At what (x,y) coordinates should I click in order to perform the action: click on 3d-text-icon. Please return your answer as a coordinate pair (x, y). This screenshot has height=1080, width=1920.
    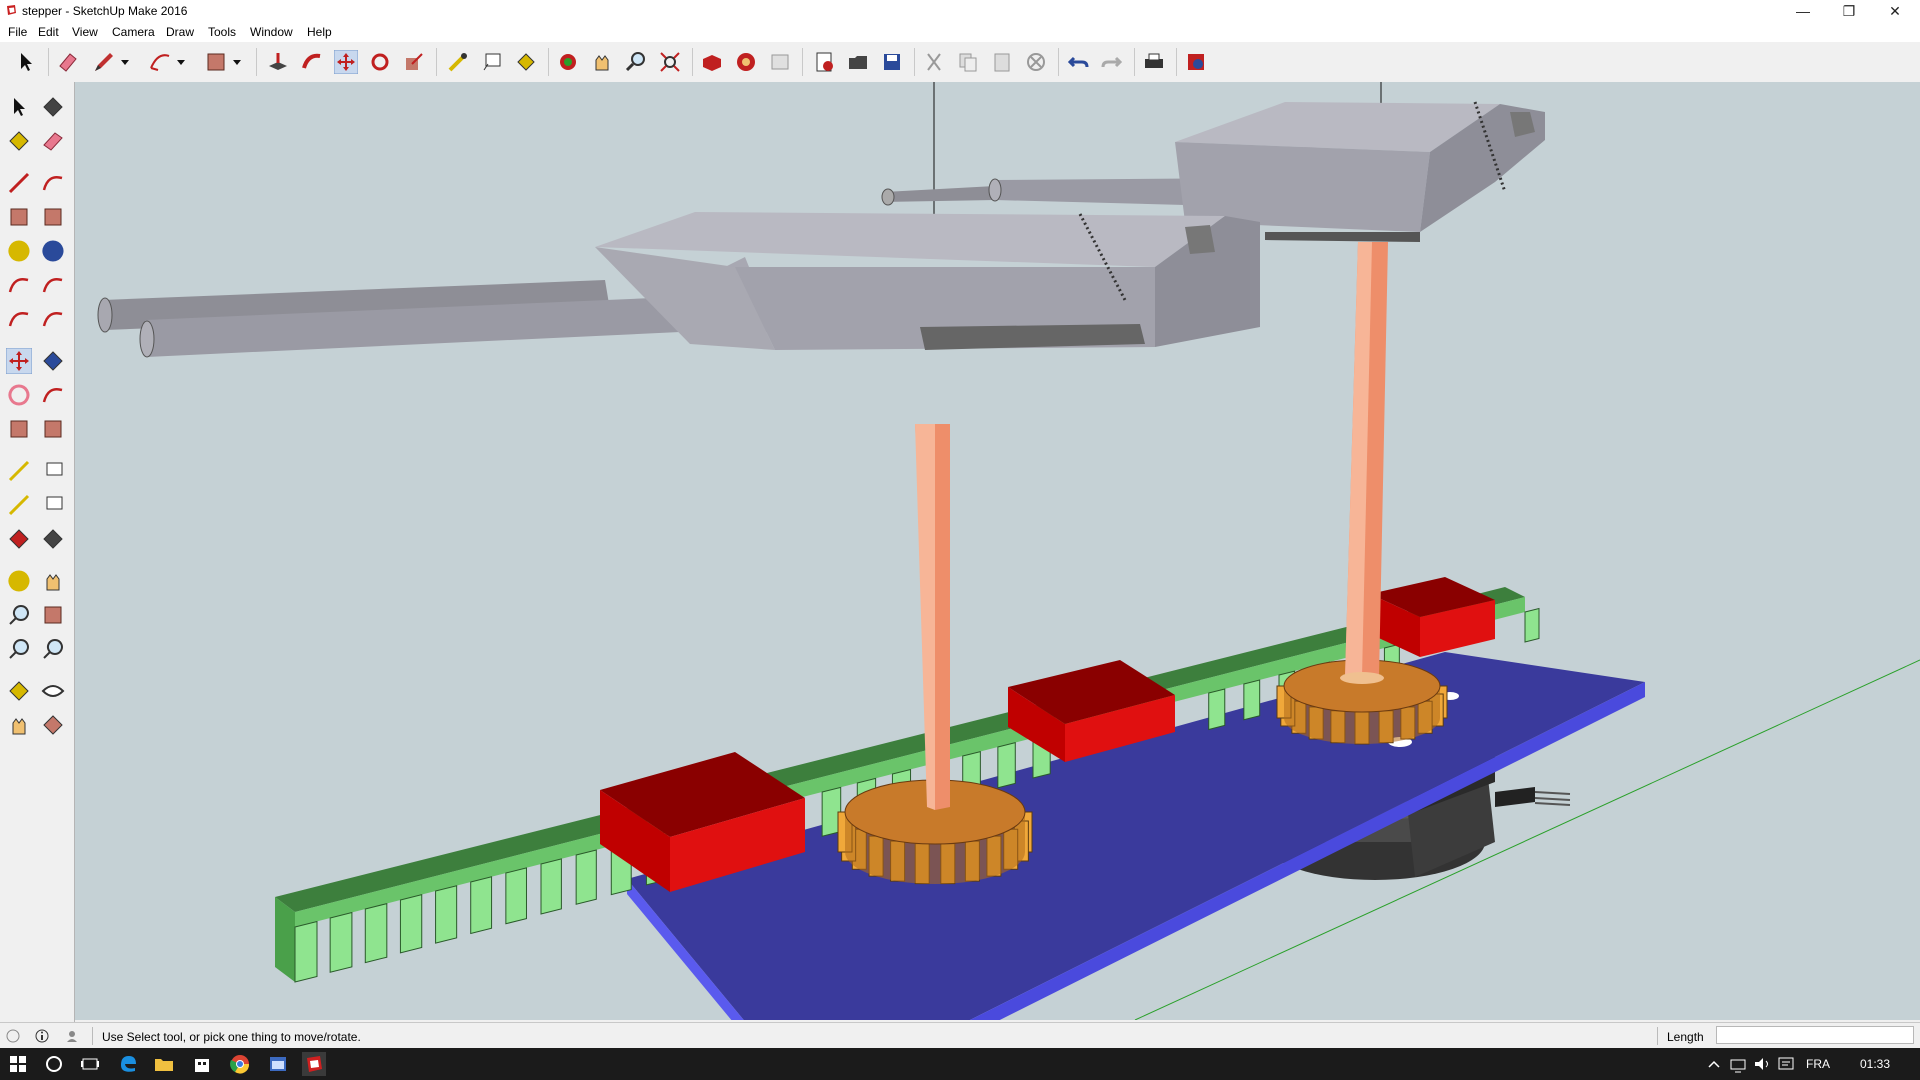
    Looking at the image, I should click on (53, 539).